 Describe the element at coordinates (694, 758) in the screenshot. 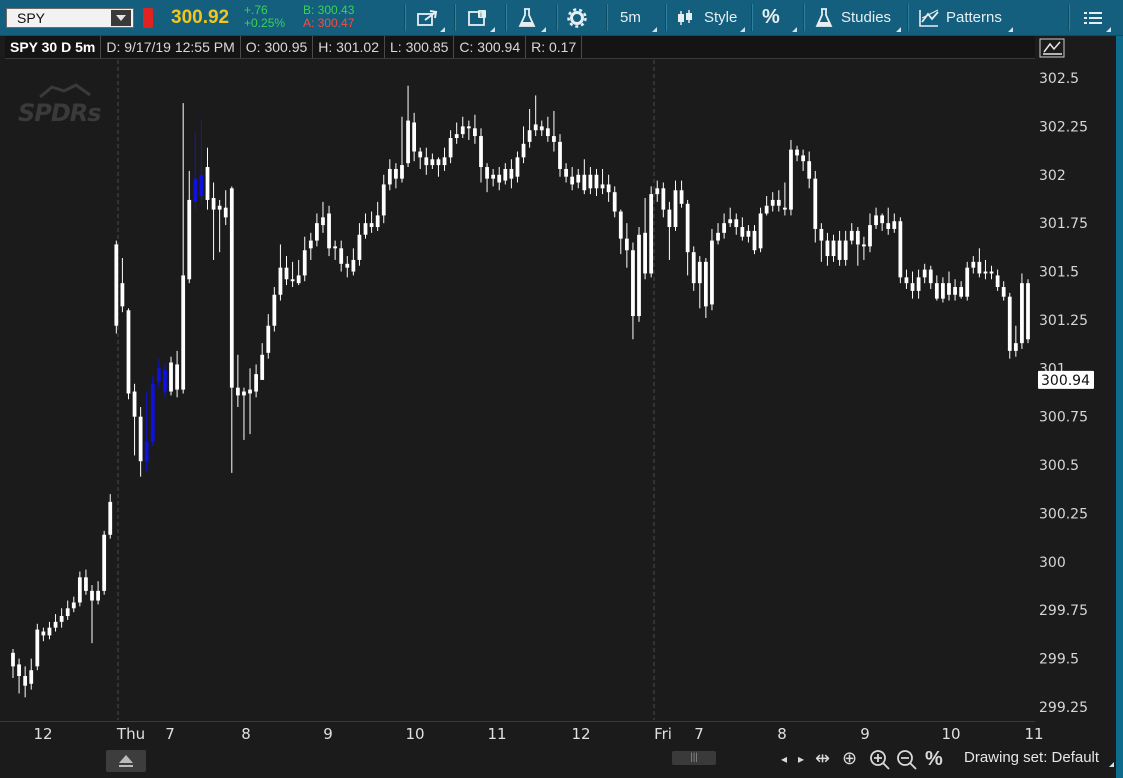

I see `horizontal-scrollbar-thumb: |||` at that location.